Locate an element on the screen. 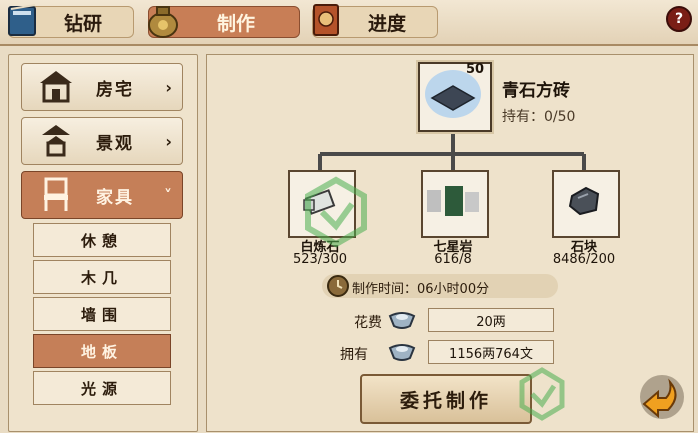  owned-money-label: 拥有 is located at coordinates (354, 355).